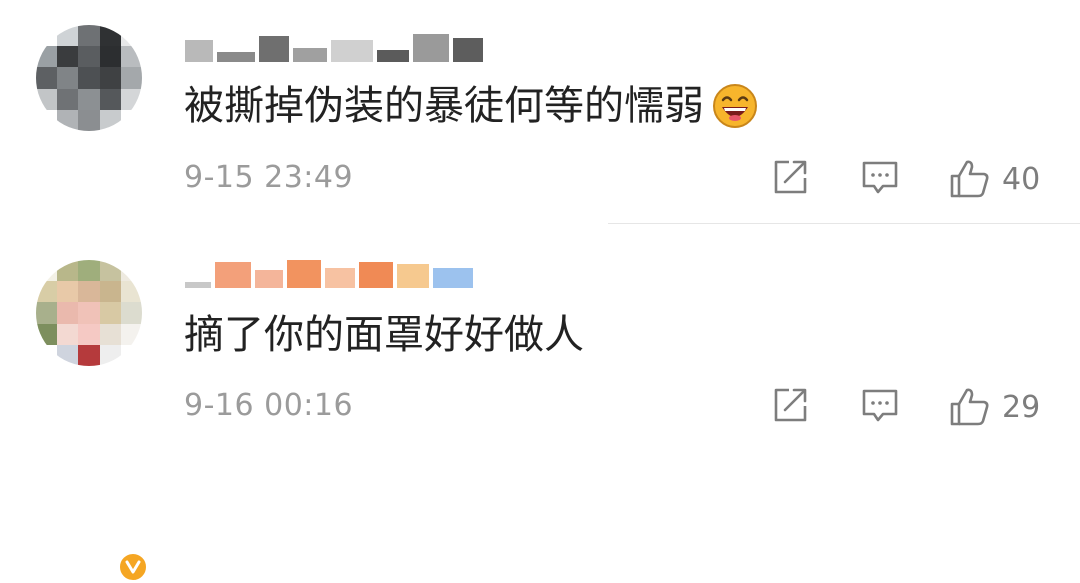 Image resolution: width=1080 pixels, height=583 pixels. What do you see at coordinates (133, 567) in the screenshot?
I see `verified-badge-icon` at bounding box center [133, 567].